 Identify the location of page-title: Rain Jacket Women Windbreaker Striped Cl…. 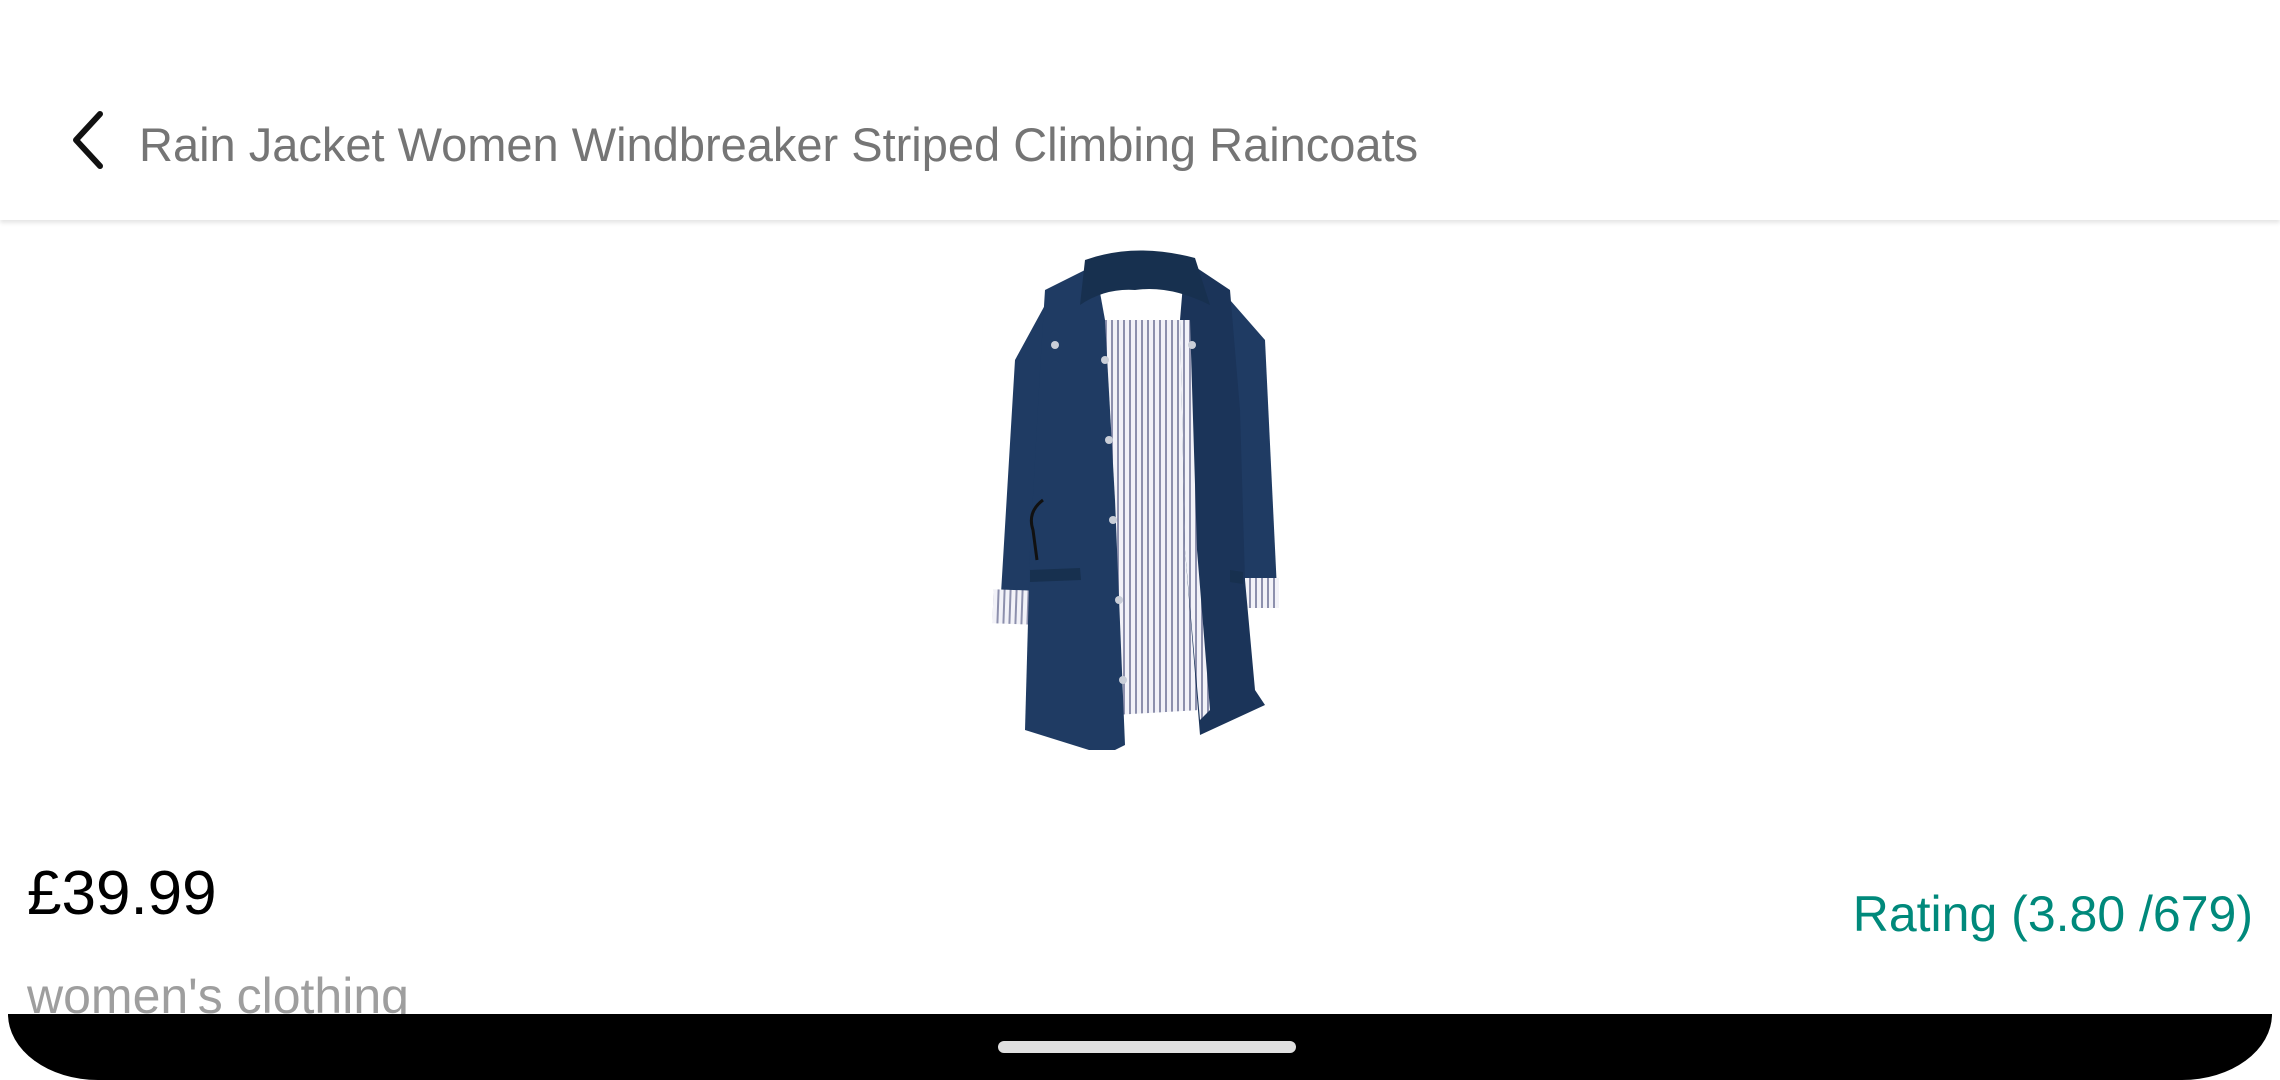
(779, 144).